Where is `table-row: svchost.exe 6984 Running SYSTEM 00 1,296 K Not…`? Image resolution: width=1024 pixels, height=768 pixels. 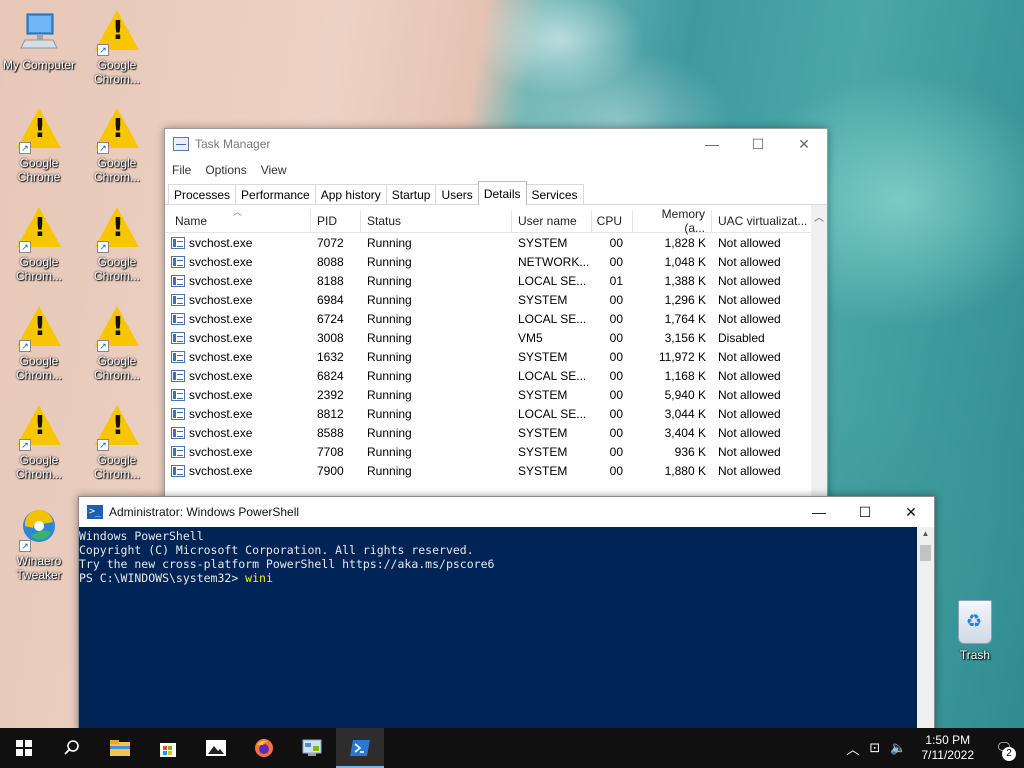
table-row: svchost.exe 6984 Running SYSTEM 00 1,296 K Not… is located at coordinates (496, 299).